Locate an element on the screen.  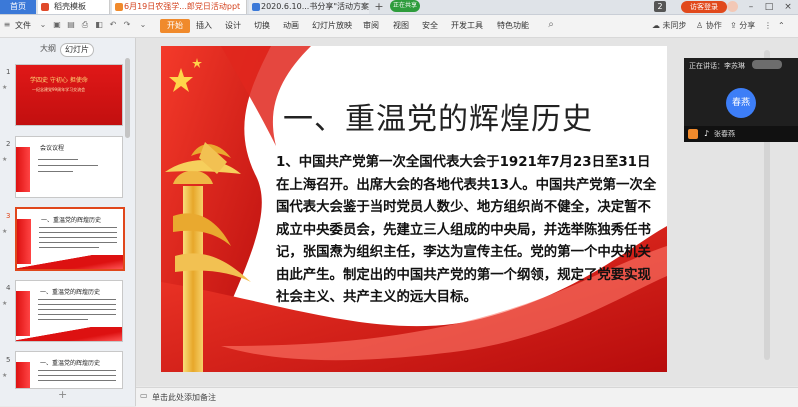
menu-animation: 动画 is located at coordinates (291, 26).